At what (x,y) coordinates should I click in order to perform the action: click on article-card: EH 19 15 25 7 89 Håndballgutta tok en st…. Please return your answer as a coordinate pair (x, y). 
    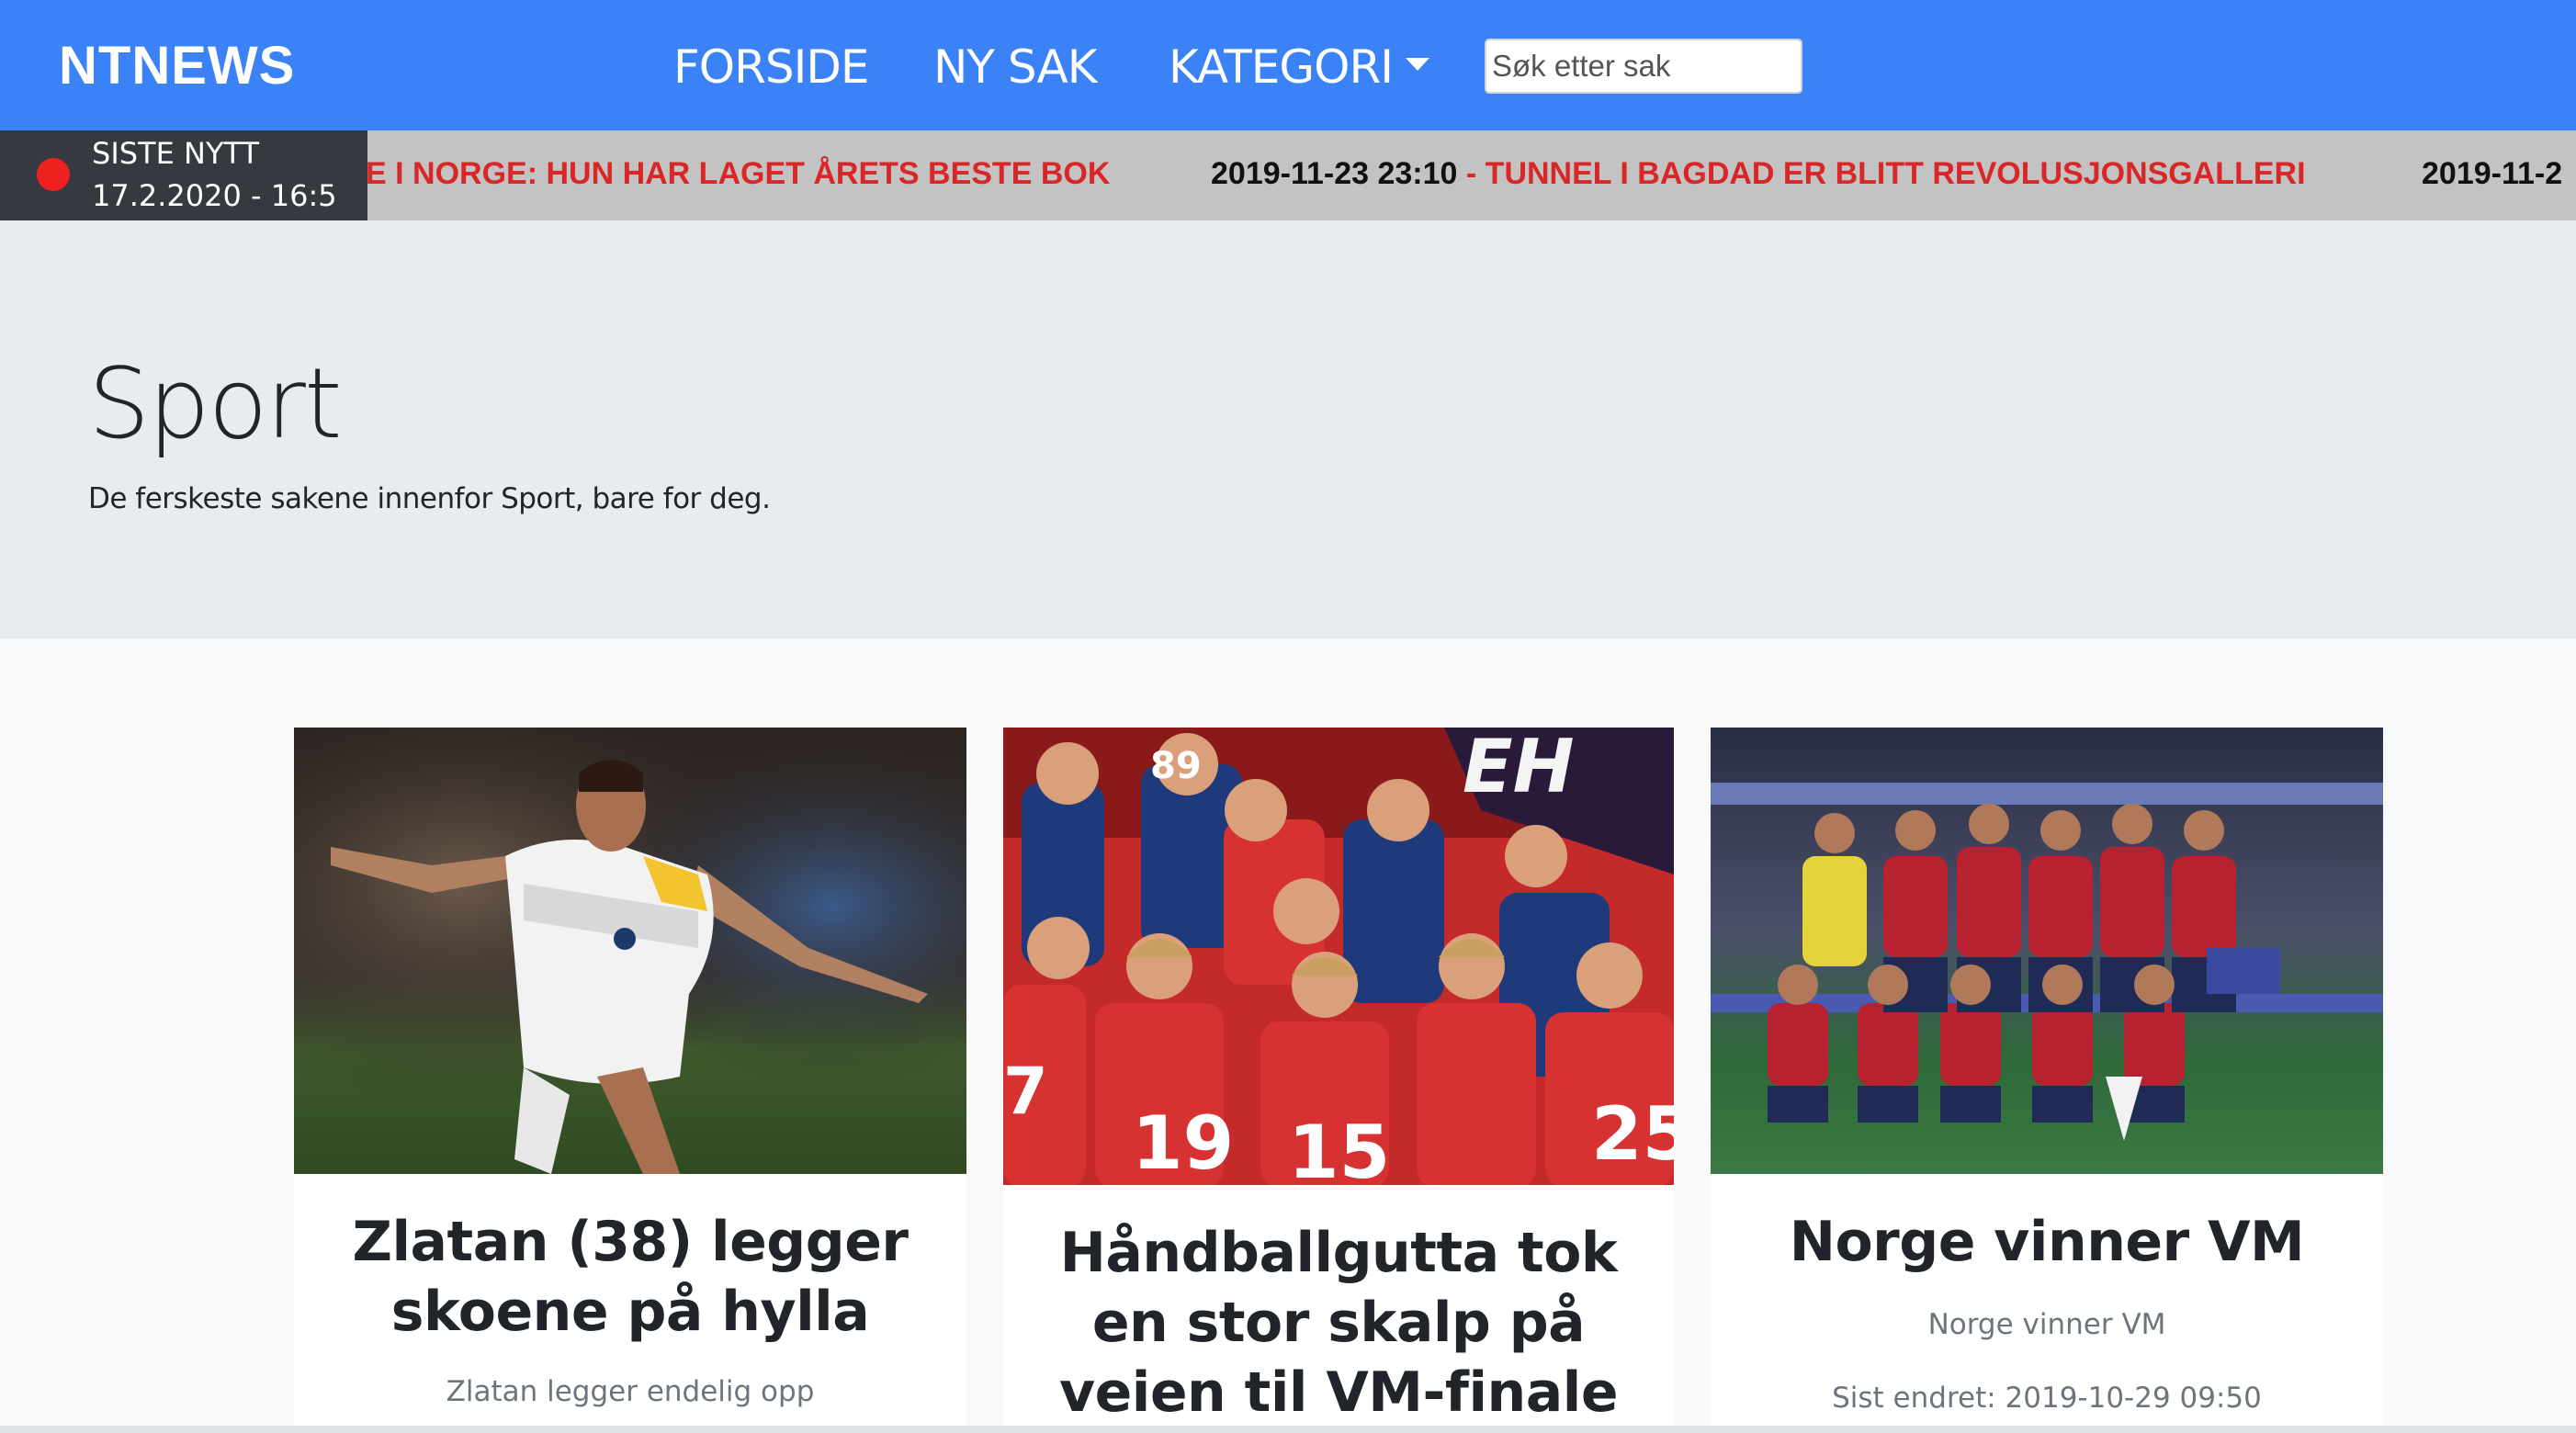
    Looking at the image, I should click on (1338, 1080).